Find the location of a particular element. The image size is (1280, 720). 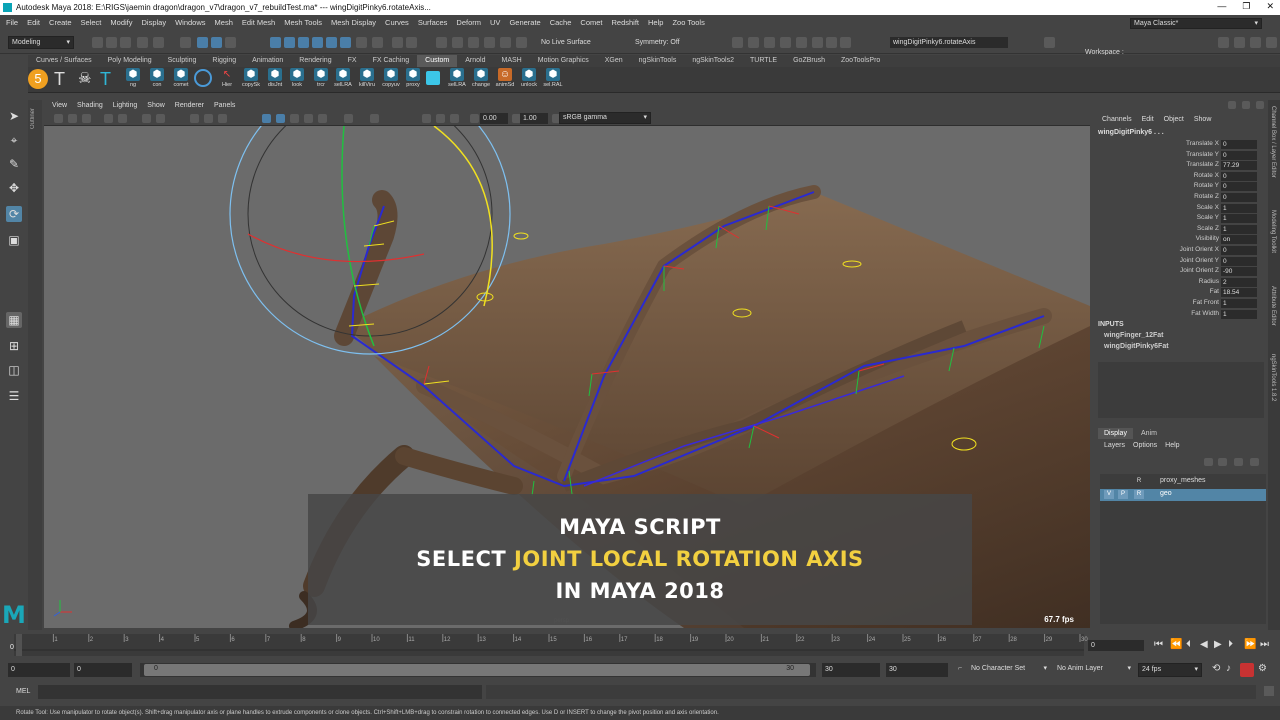

layer-visibility-toggle: V is located at coordinates (1109, 494).